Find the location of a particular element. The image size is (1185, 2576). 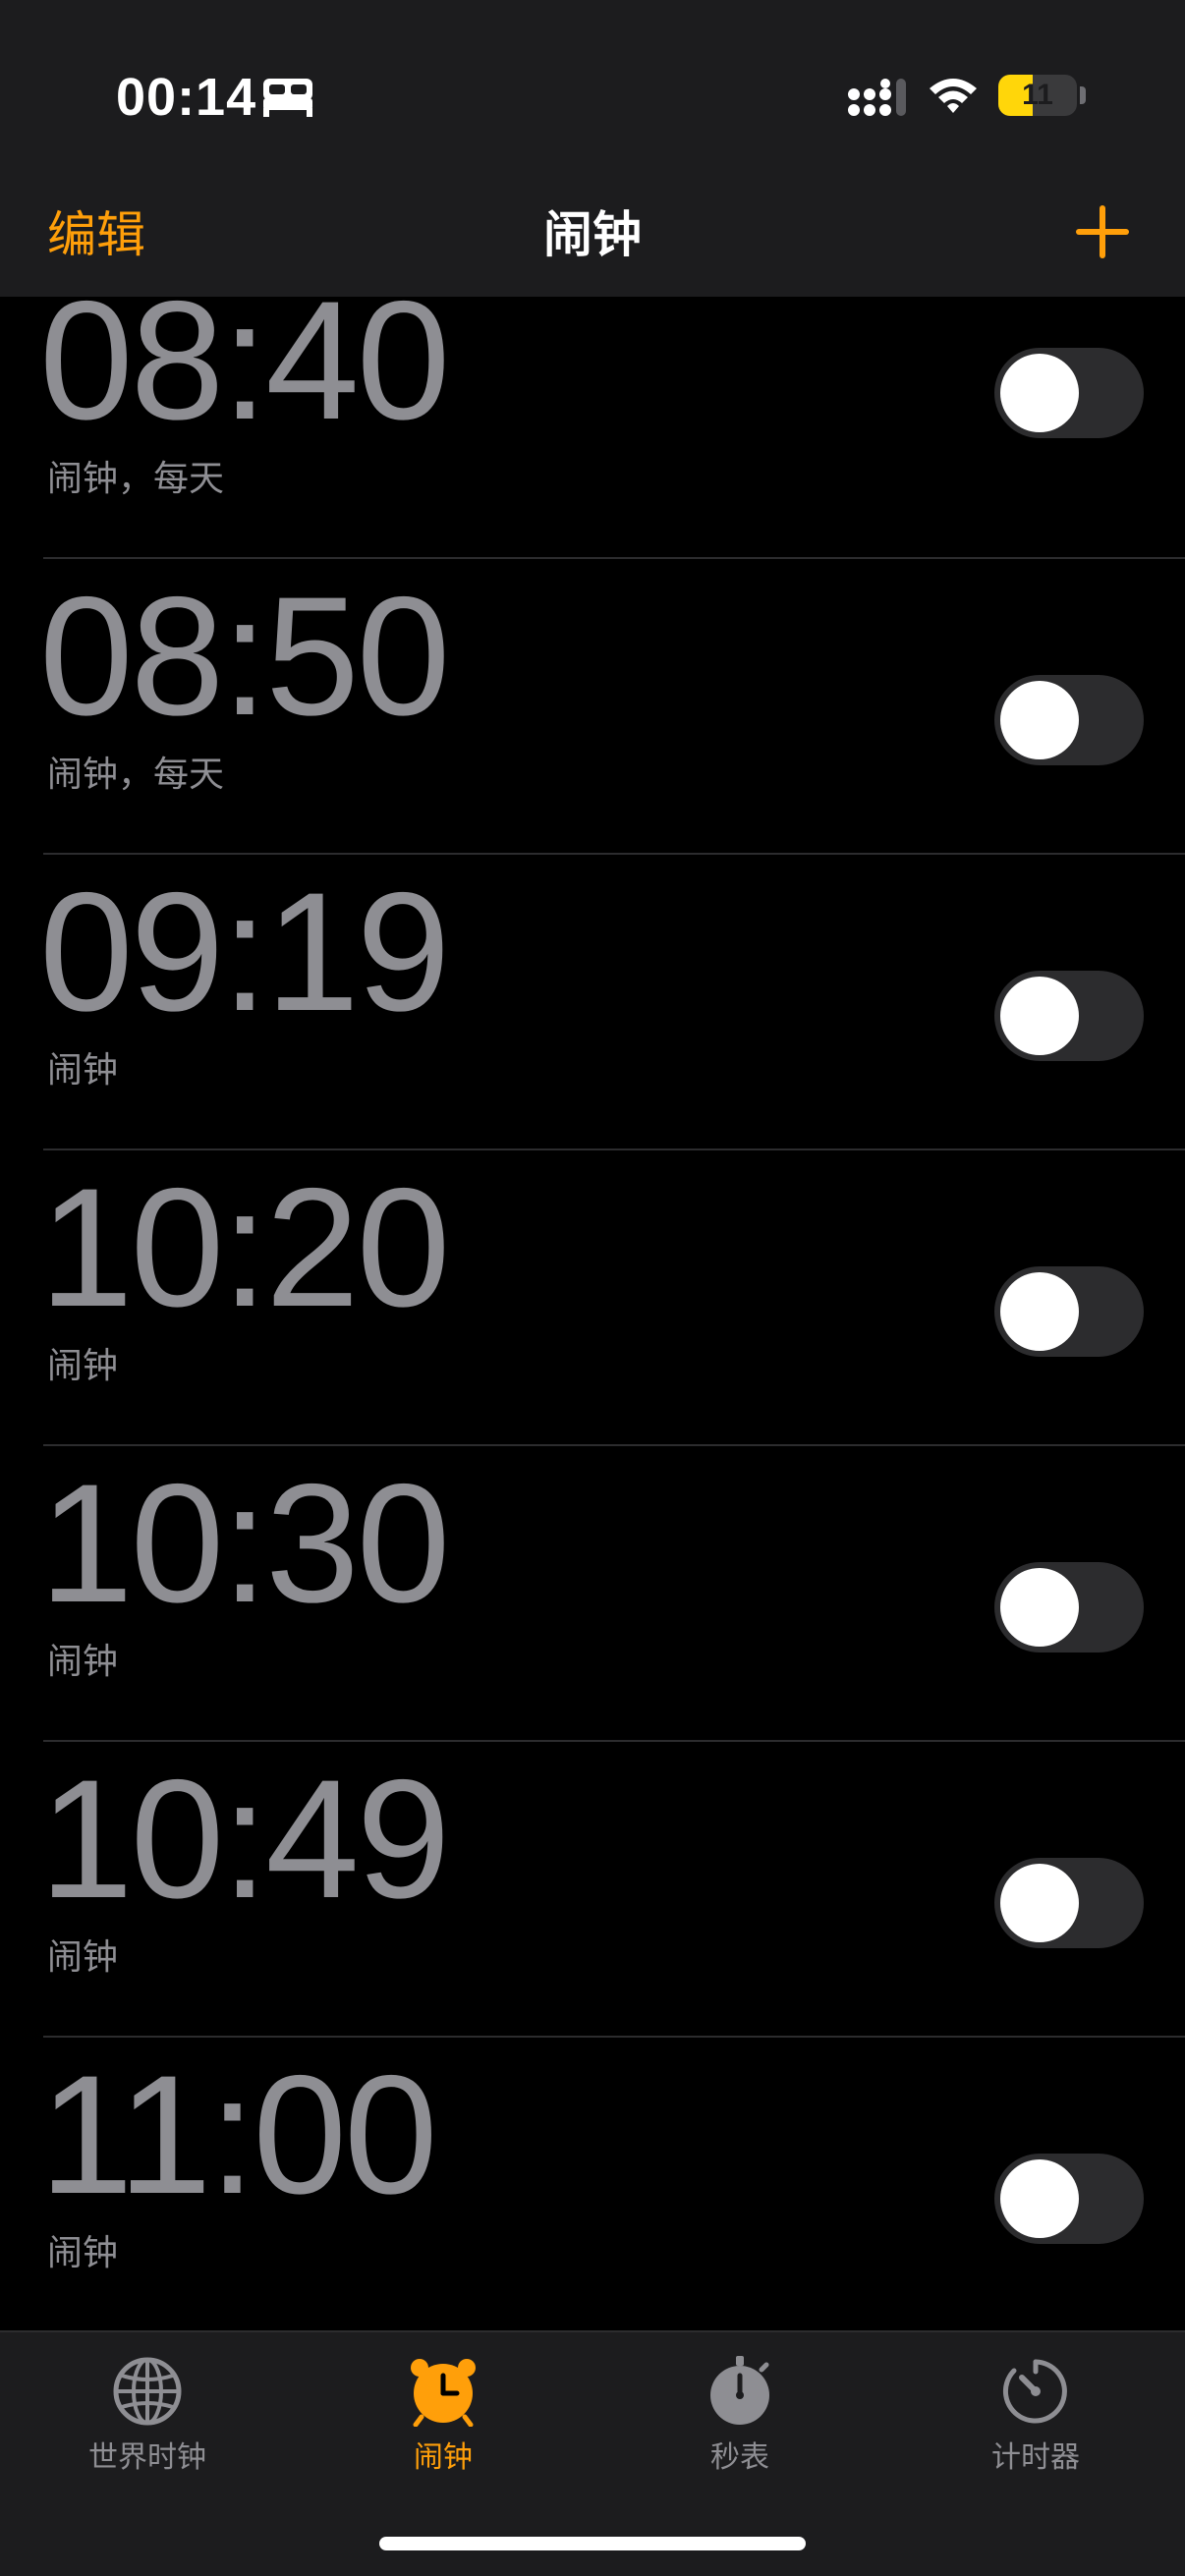

alarm-row: 08:50 闹钟，每天 is located at coordinates (592, 707).